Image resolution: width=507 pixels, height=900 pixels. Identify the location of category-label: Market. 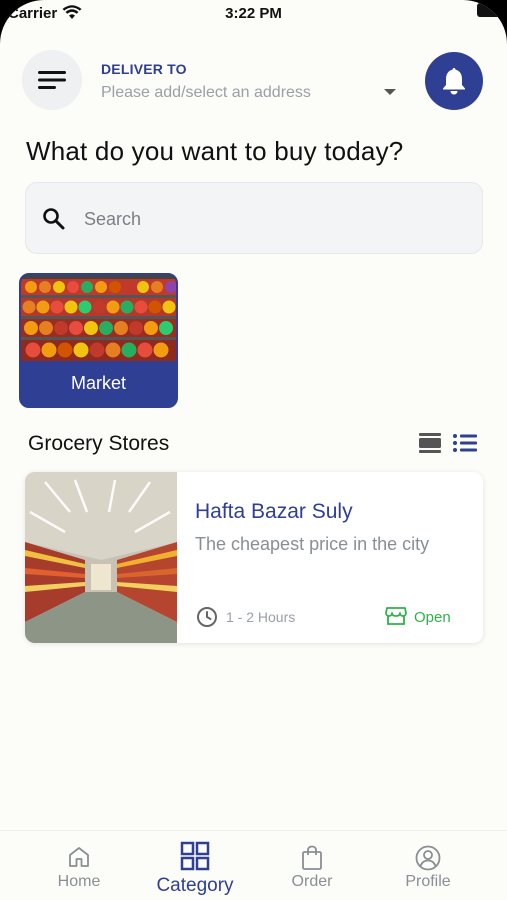
(98, 383).